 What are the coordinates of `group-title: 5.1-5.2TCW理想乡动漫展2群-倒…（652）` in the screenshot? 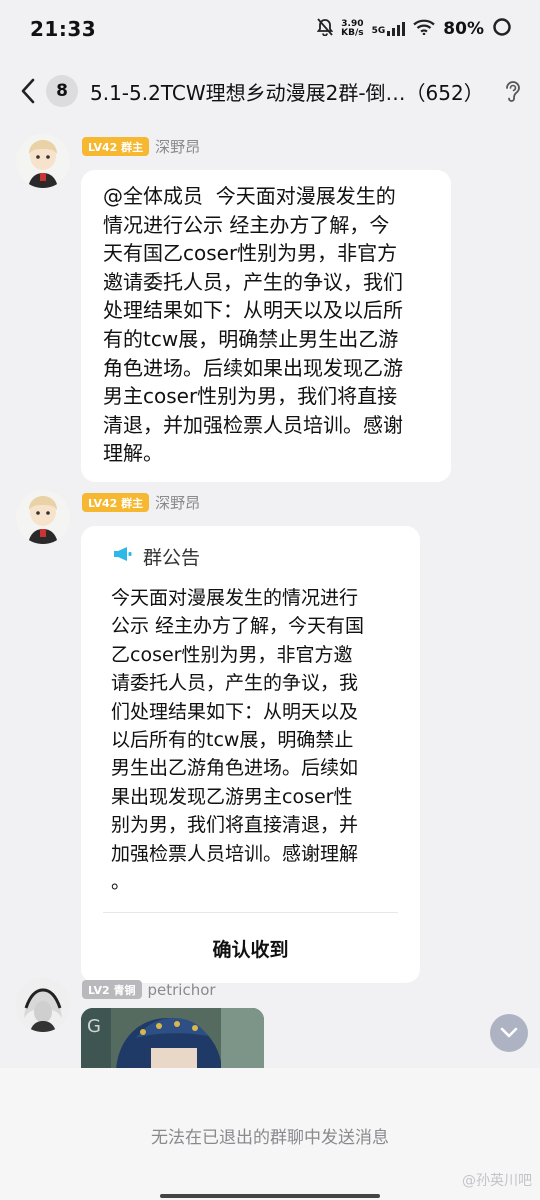 It's located at (292, 91).